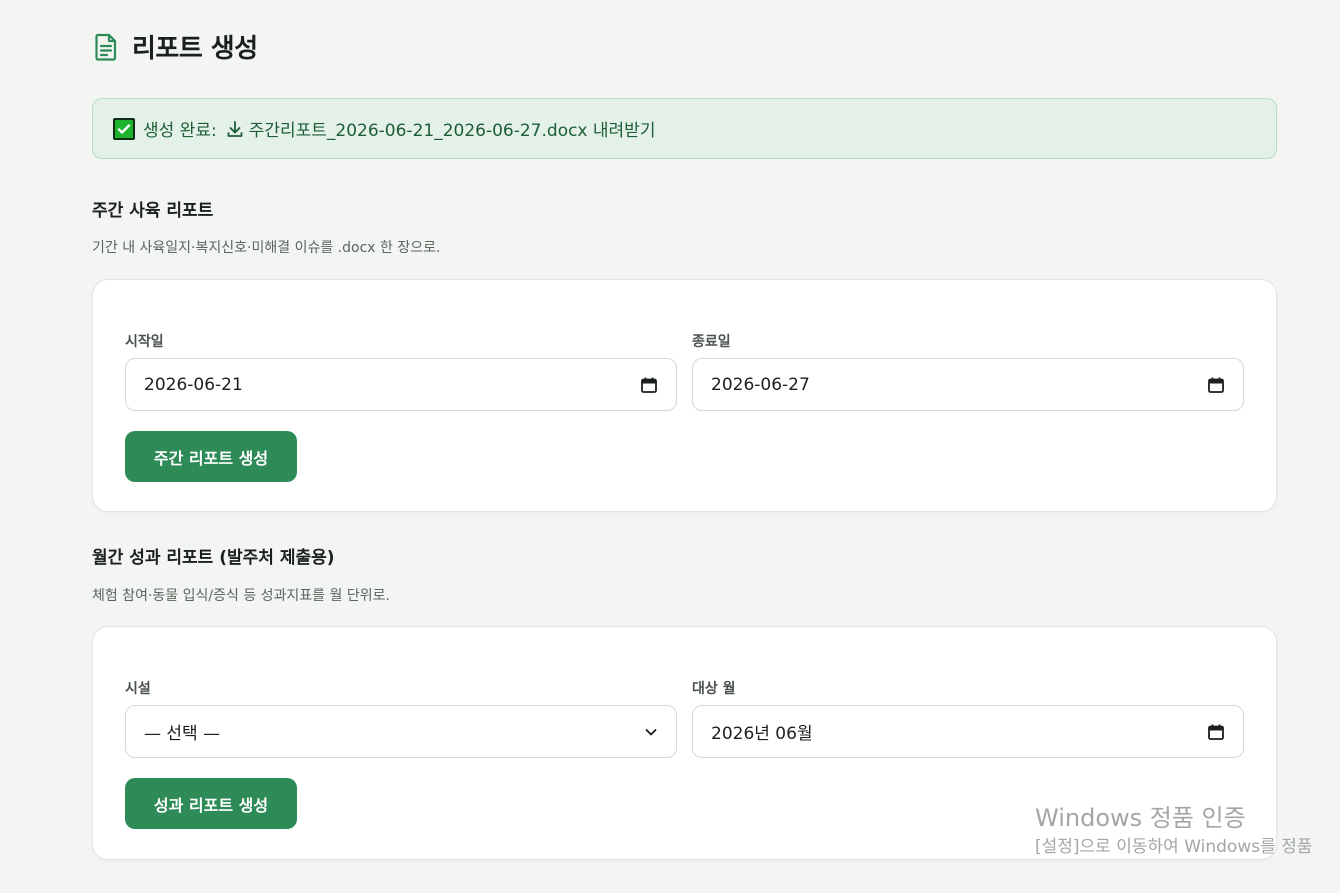 The height and width of the screenshot is (893, 1340). What do you see at coordinates (138, 689) in the screenshot?
I see `facility-label: 시설` at bounding box center [138, 689].